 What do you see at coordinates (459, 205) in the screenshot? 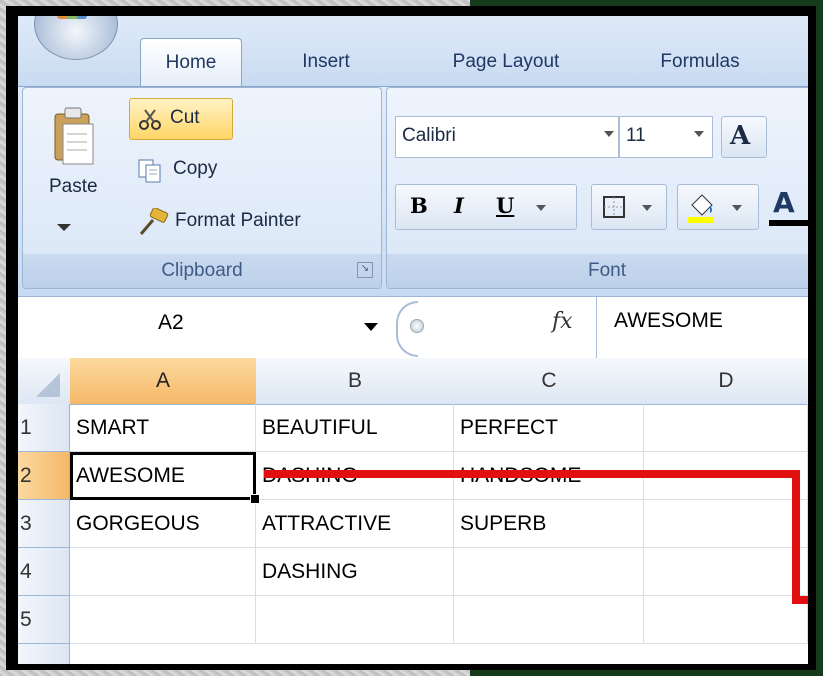
I see `italic-button: I` at bounding box center [459, 205].